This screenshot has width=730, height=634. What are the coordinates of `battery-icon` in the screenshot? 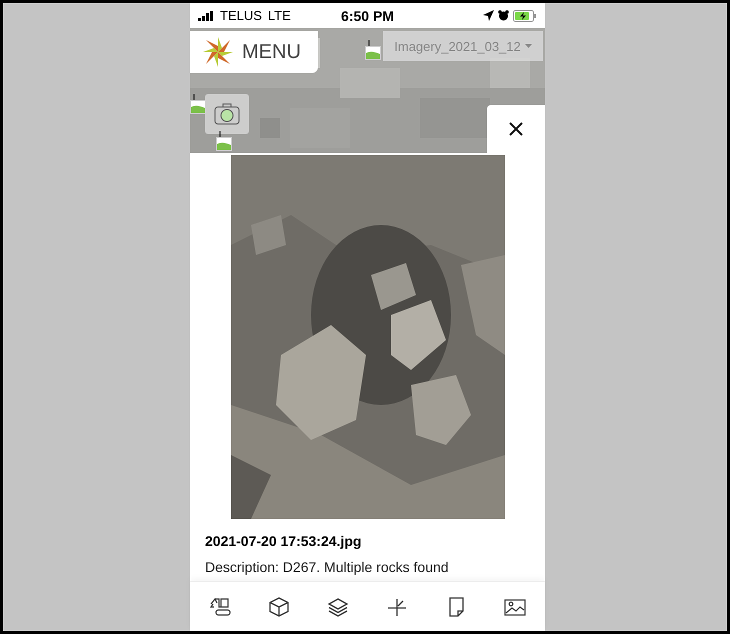 It's located at (525, 16).